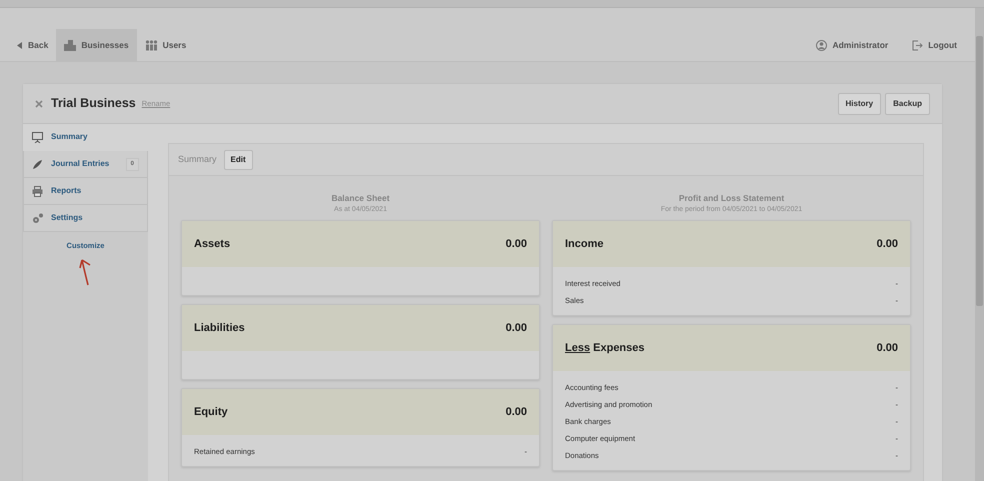 The width and height of the screenshot is (984, 481). Describe the element at coordinates (85, 137) in the screenshot. I see `sidebar-item: Summary` at that location.